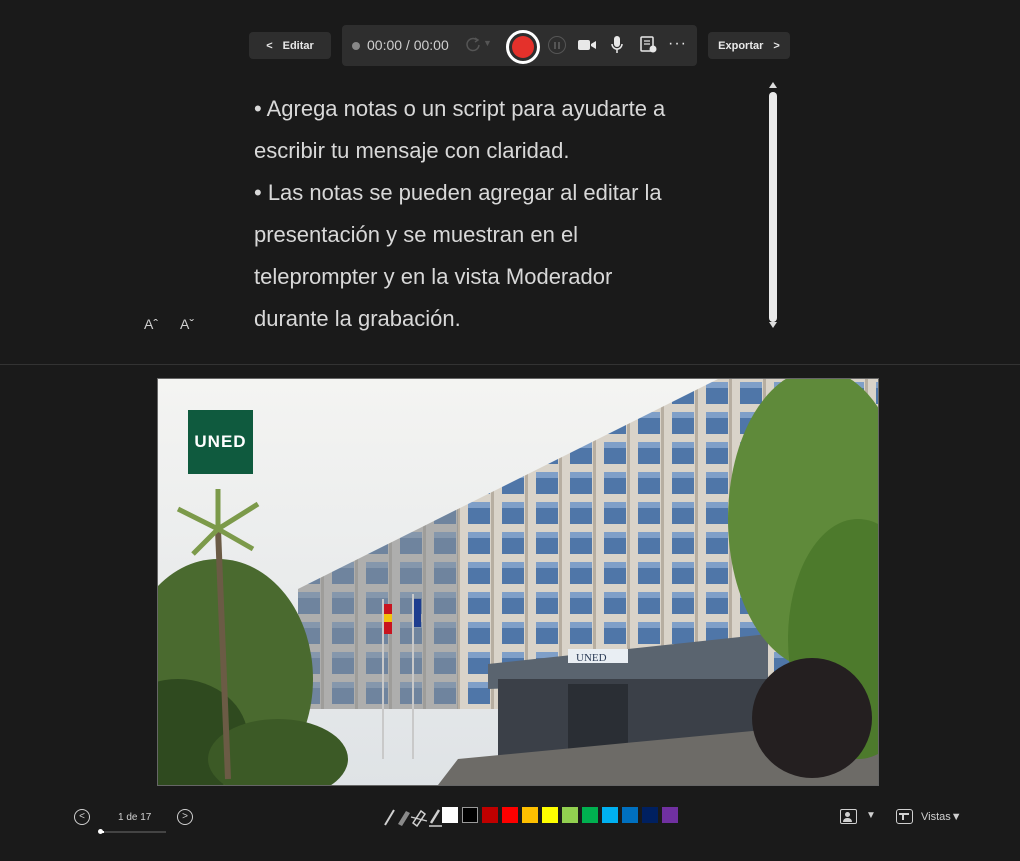 This screenshot has height=861, width=1020. What do you see at coordinates (473, 45) in the screenshot?
I see `retake-icon` at bounding box center [473, 45].